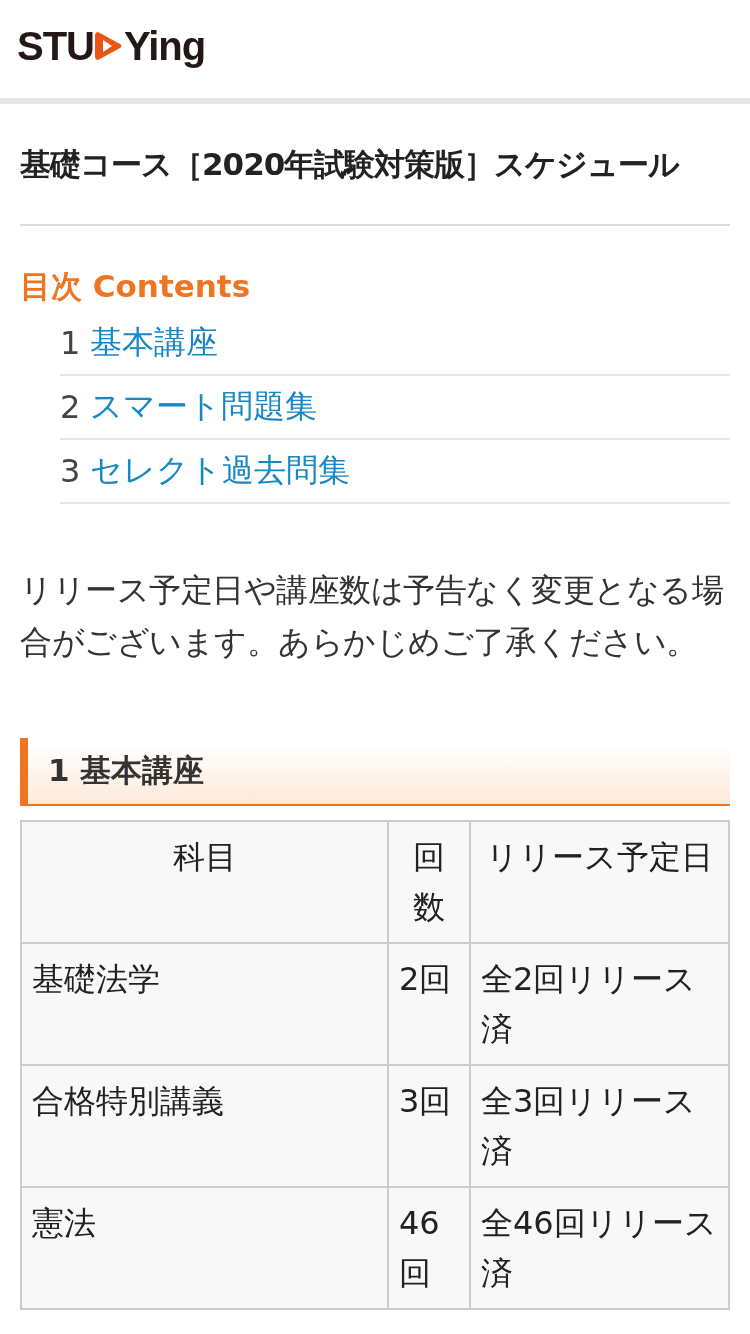  I want to click on page-title: 基礎コース［2020年試験対策版］スケジュール, so click(350, 164).